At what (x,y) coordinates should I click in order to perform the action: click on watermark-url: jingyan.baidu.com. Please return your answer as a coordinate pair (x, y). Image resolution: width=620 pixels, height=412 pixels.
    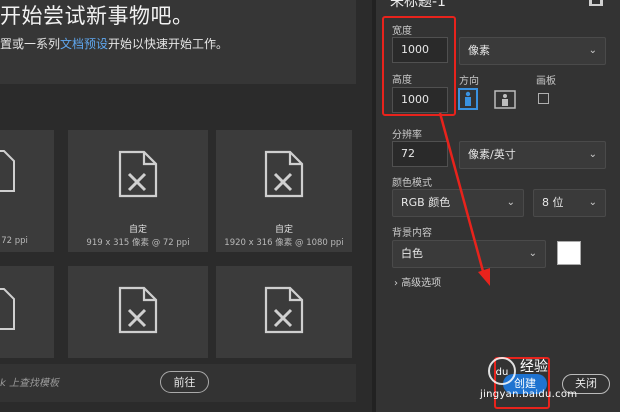
    Looking at the image, I should click on (529, 394).